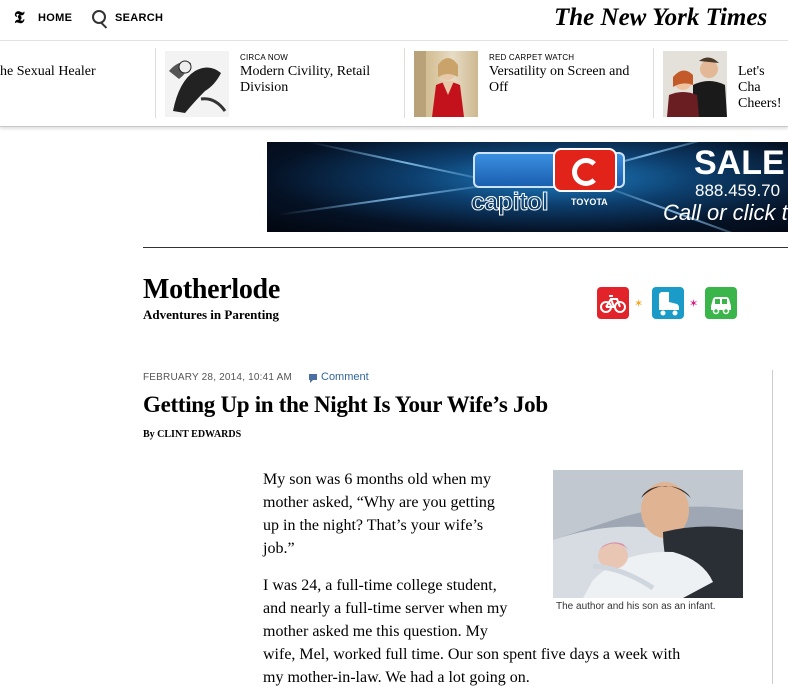 Image resolution: width=788 pixels, height=689 pixels. What do you see at coordinates (760, 103) in the screenshot?
I see `promo-title-line: Cheers!` at bounding box center [760, 103].